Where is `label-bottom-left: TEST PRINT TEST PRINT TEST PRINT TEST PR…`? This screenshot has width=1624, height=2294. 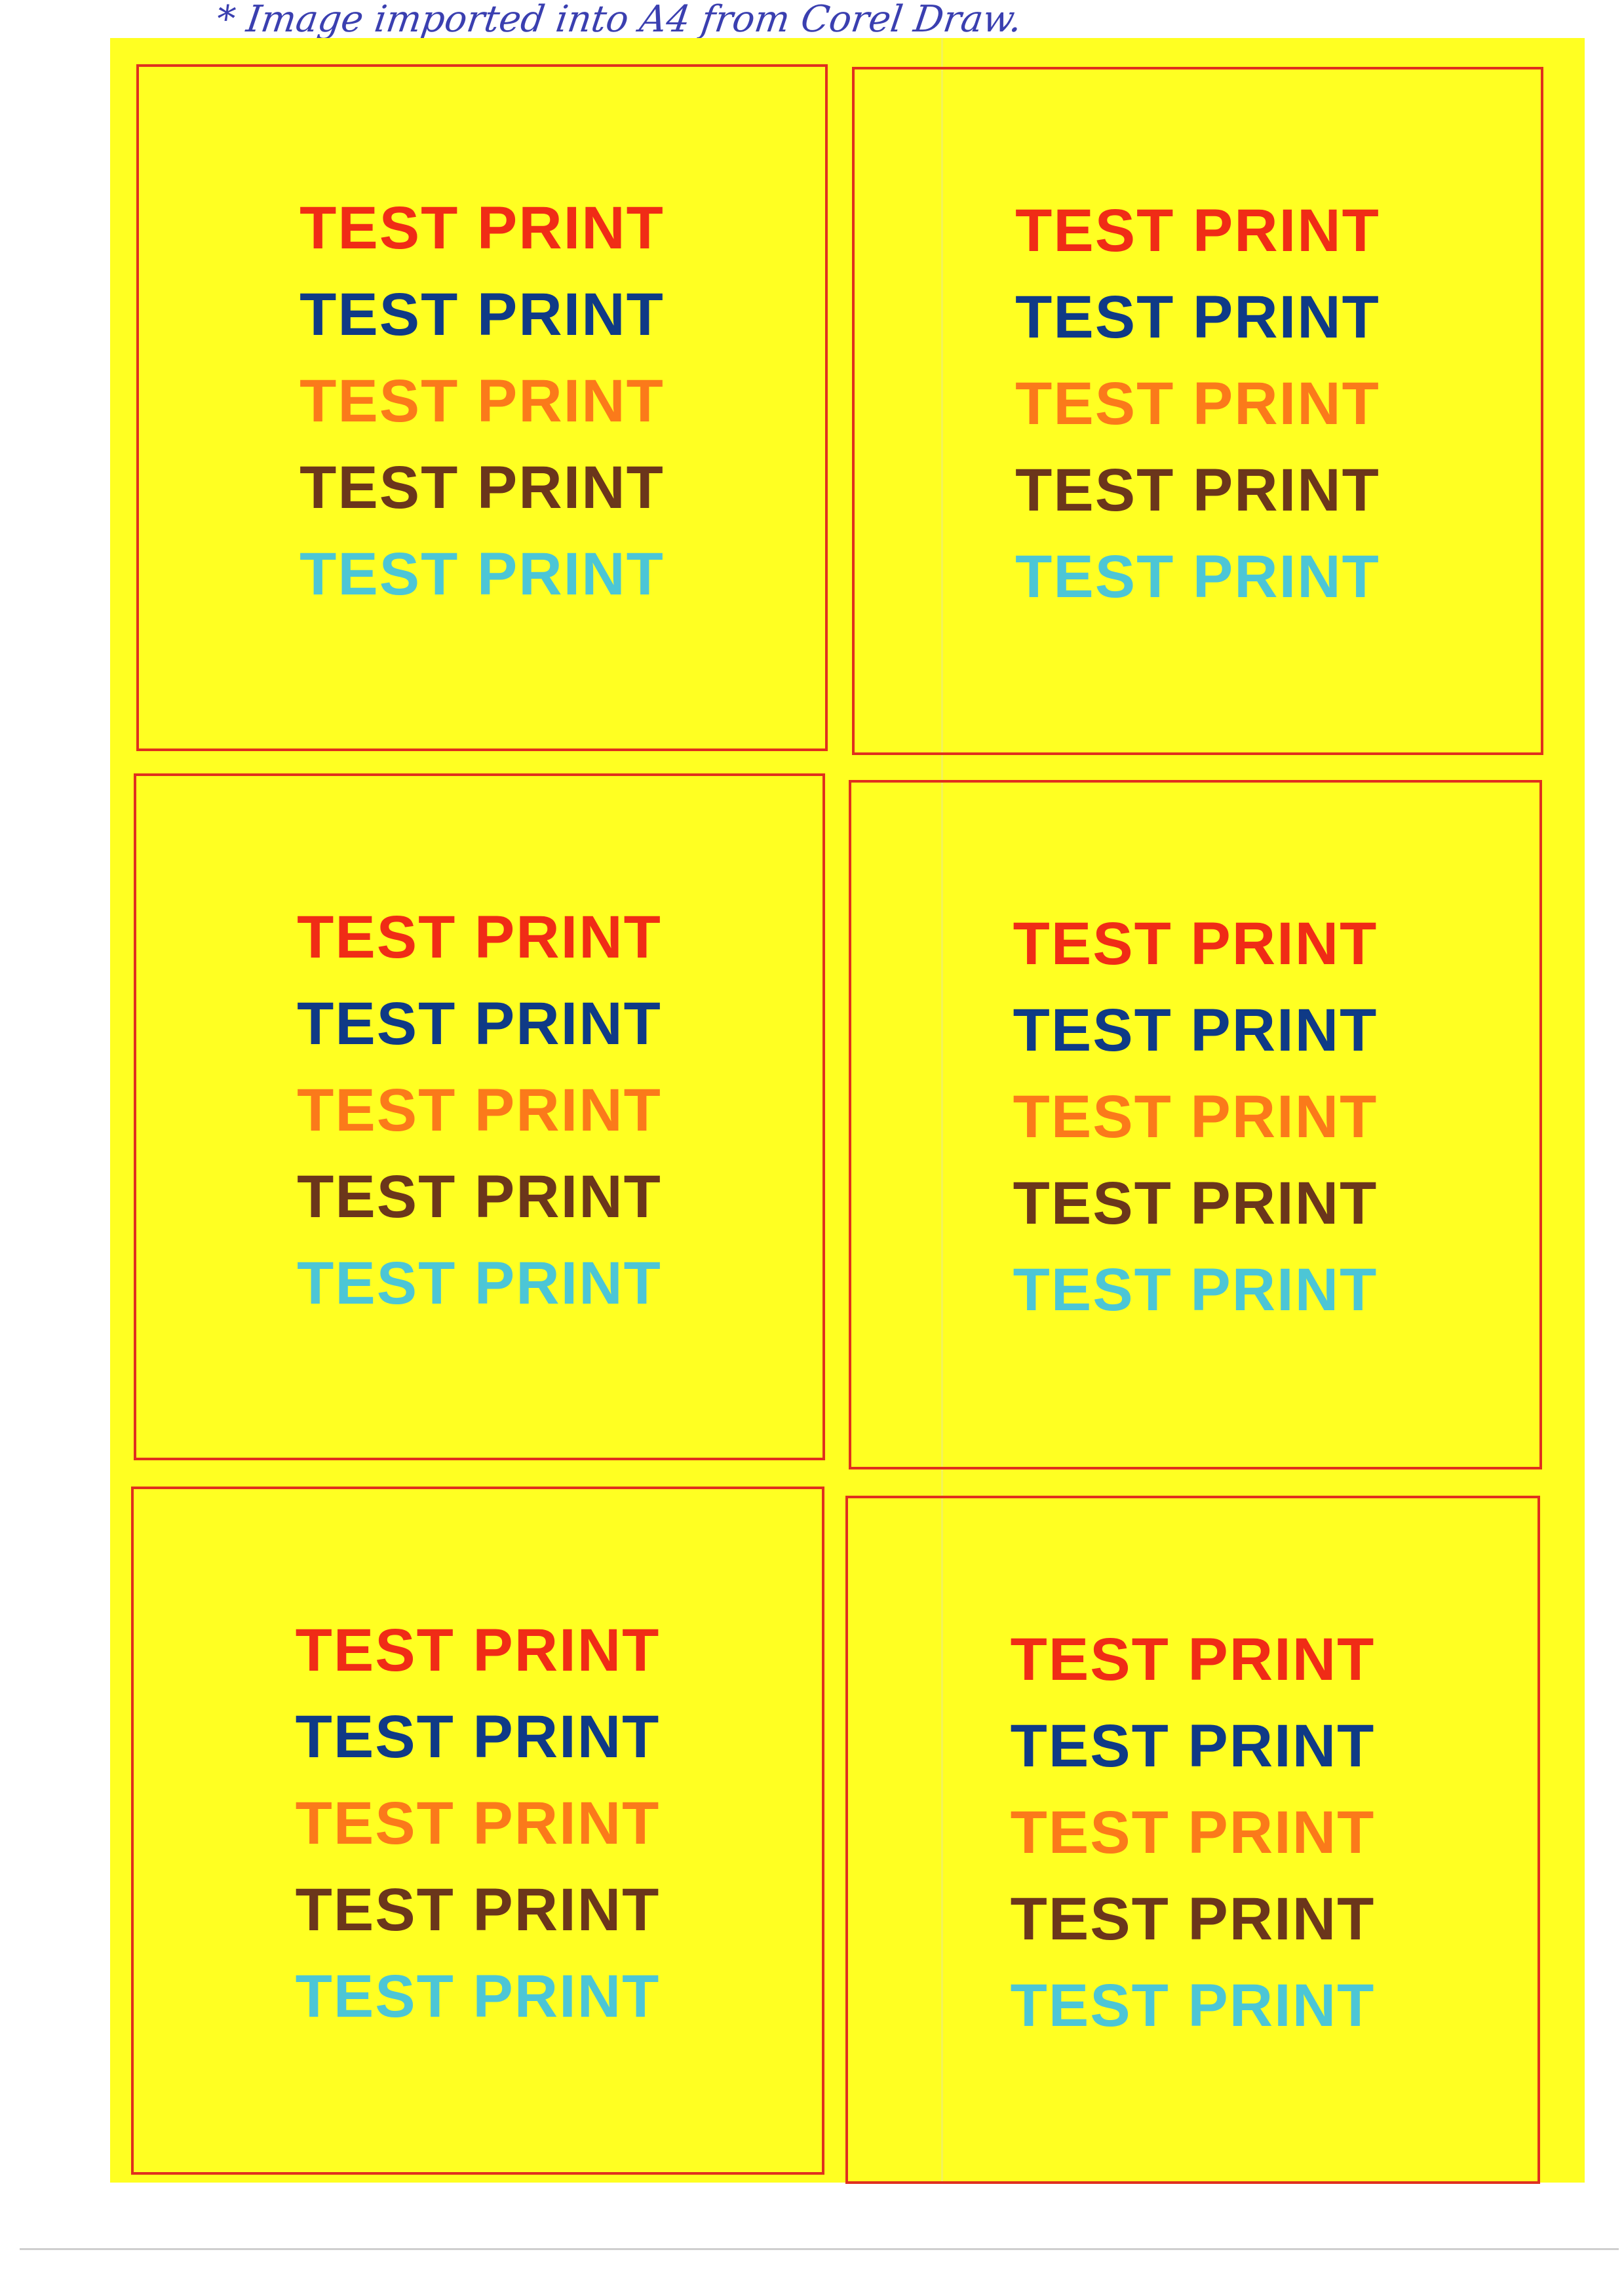 label-bottom-left: TEST PRINT TEST PRINT TEST PRINT TEST PR… is located at coordinates (477, 1831).